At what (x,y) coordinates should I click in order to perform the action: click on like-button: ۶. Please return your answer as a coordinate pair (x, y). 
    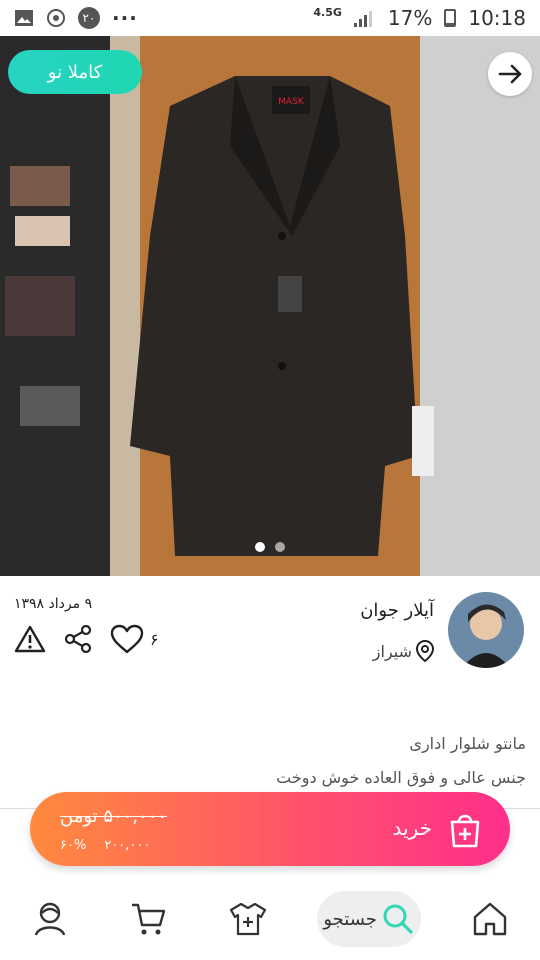
    Looking at the image, I should click on (134, 639).